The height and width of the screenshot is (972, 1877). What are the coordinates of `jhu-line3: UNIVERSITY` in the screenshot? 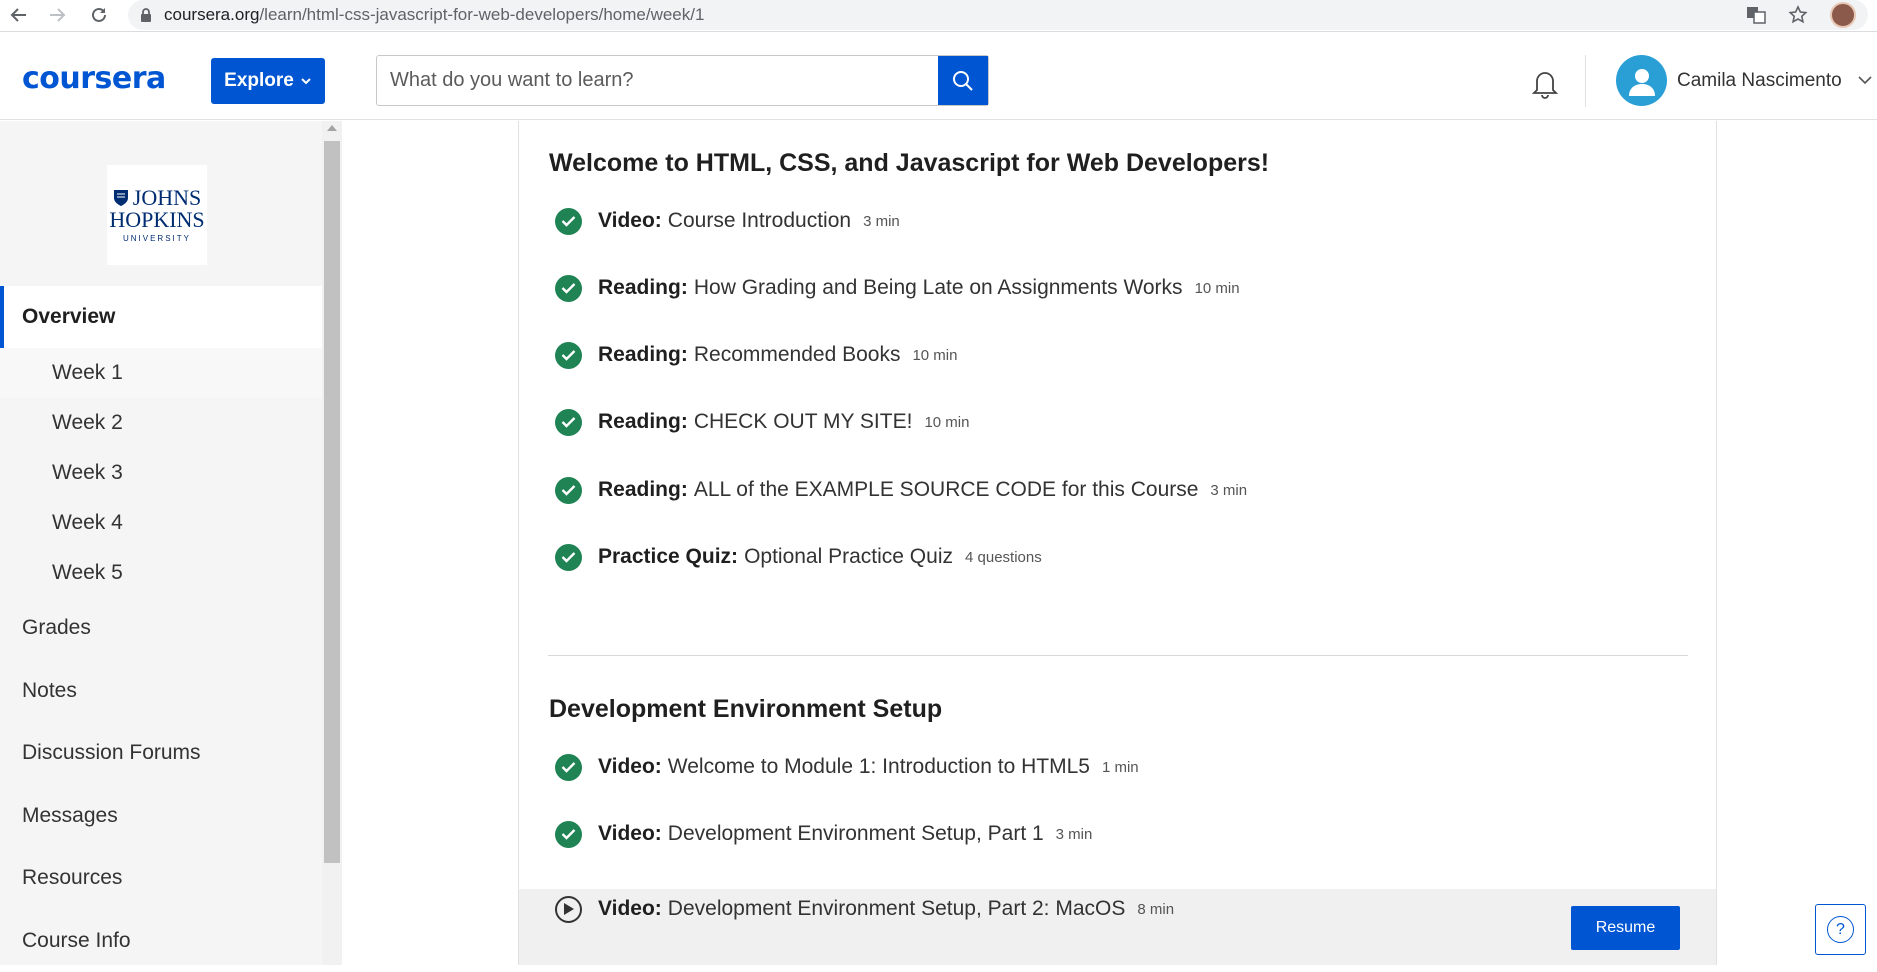 It's located at (156, 238).